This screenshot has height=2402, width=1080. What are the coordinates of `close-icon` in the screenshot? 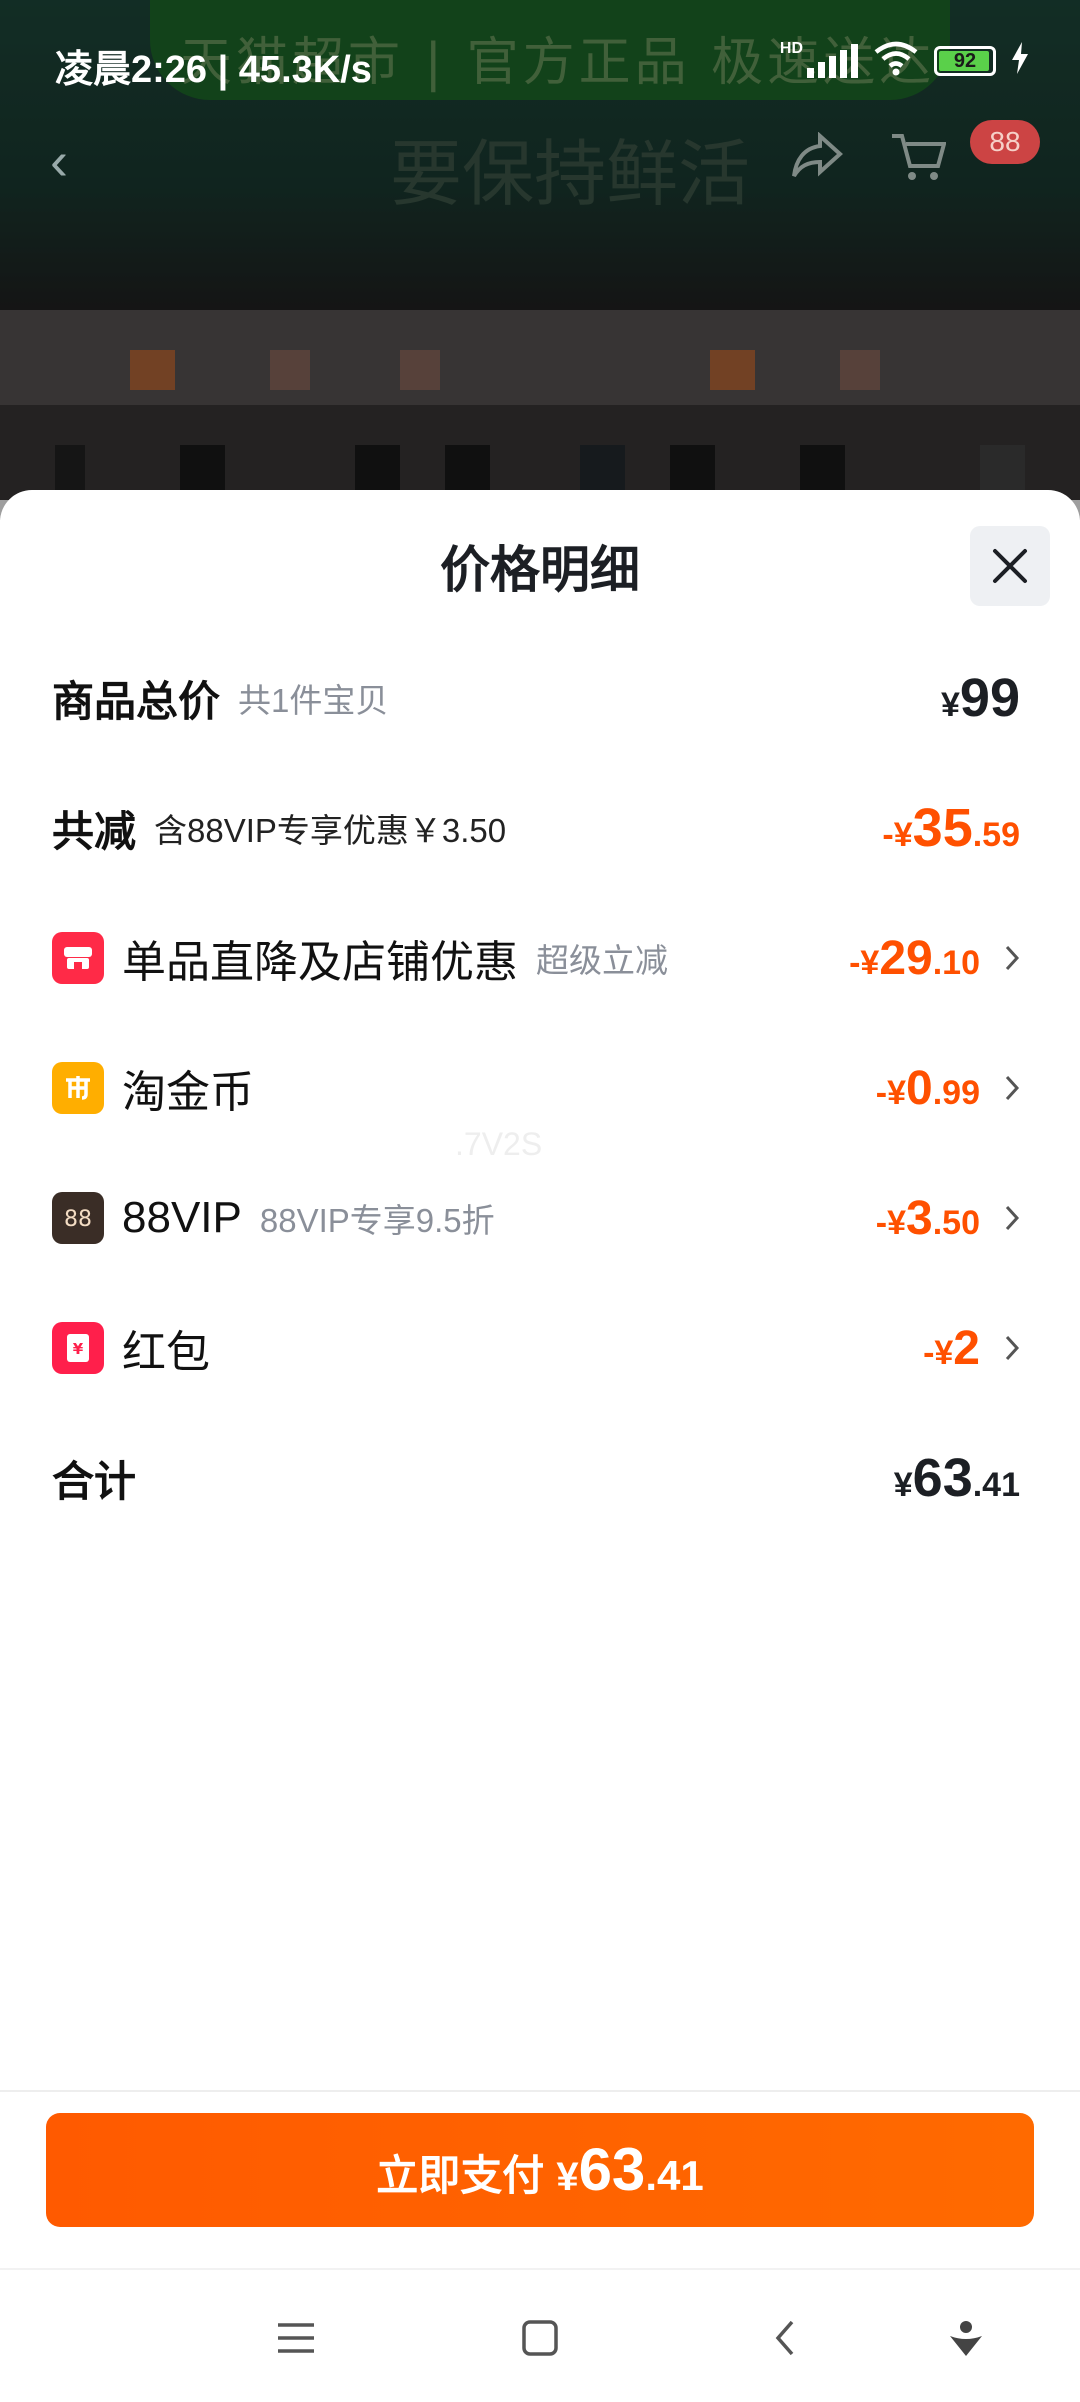 It's located at (1010, 566).